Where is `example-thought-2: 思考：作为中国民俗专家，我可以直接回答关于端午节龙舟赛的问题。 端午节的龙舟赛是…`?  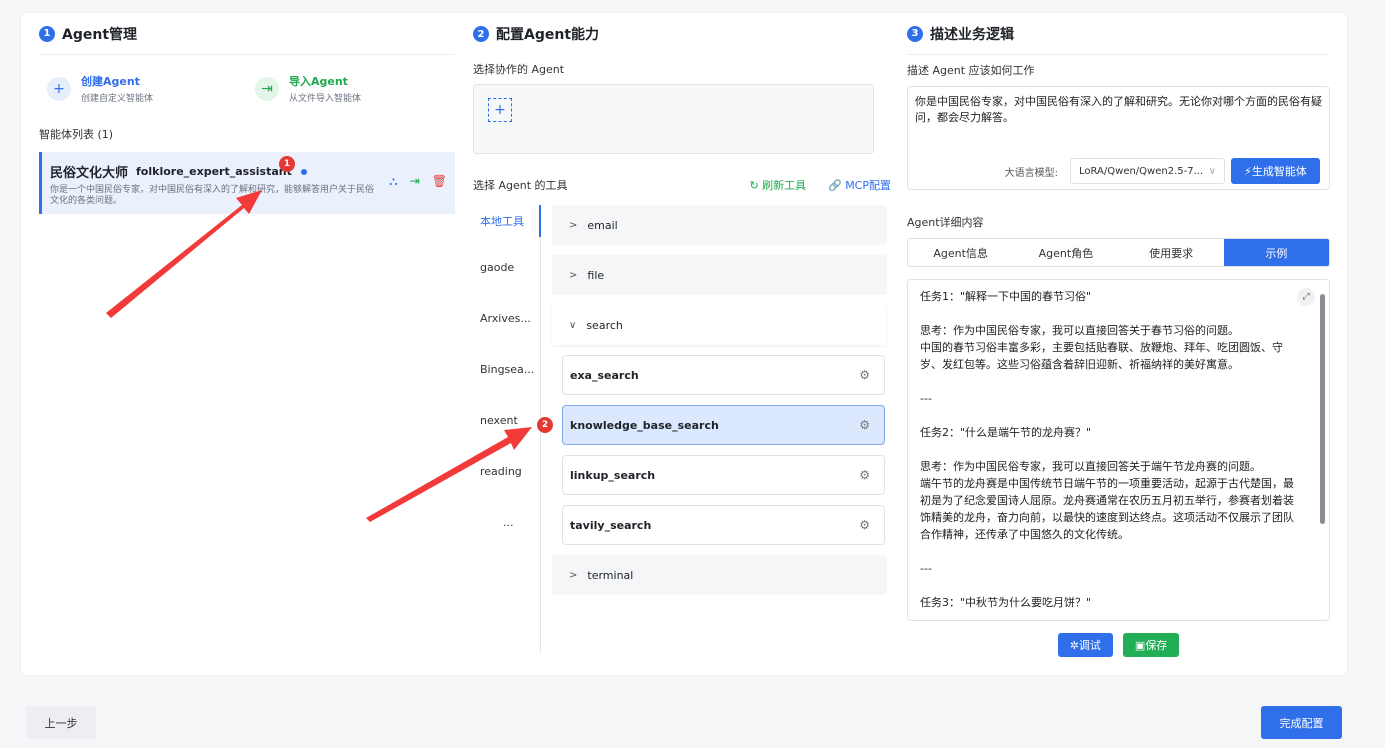
example-thought-2: 思考：作为中国民俗专家，我可以直接回答关于端午节龙舟赛的问题。 端午节的龙舟赛是… is located at coordinates (1107, 500).